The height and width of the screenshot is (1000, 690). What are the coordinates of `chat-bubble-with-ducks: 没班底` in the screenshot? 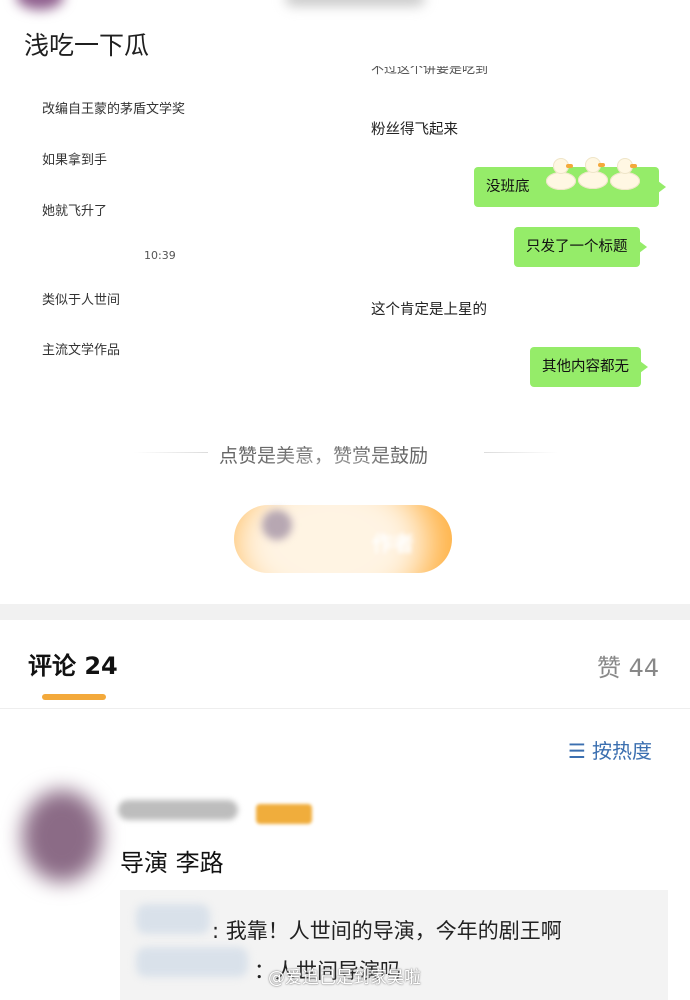 It's located at (570, 183).